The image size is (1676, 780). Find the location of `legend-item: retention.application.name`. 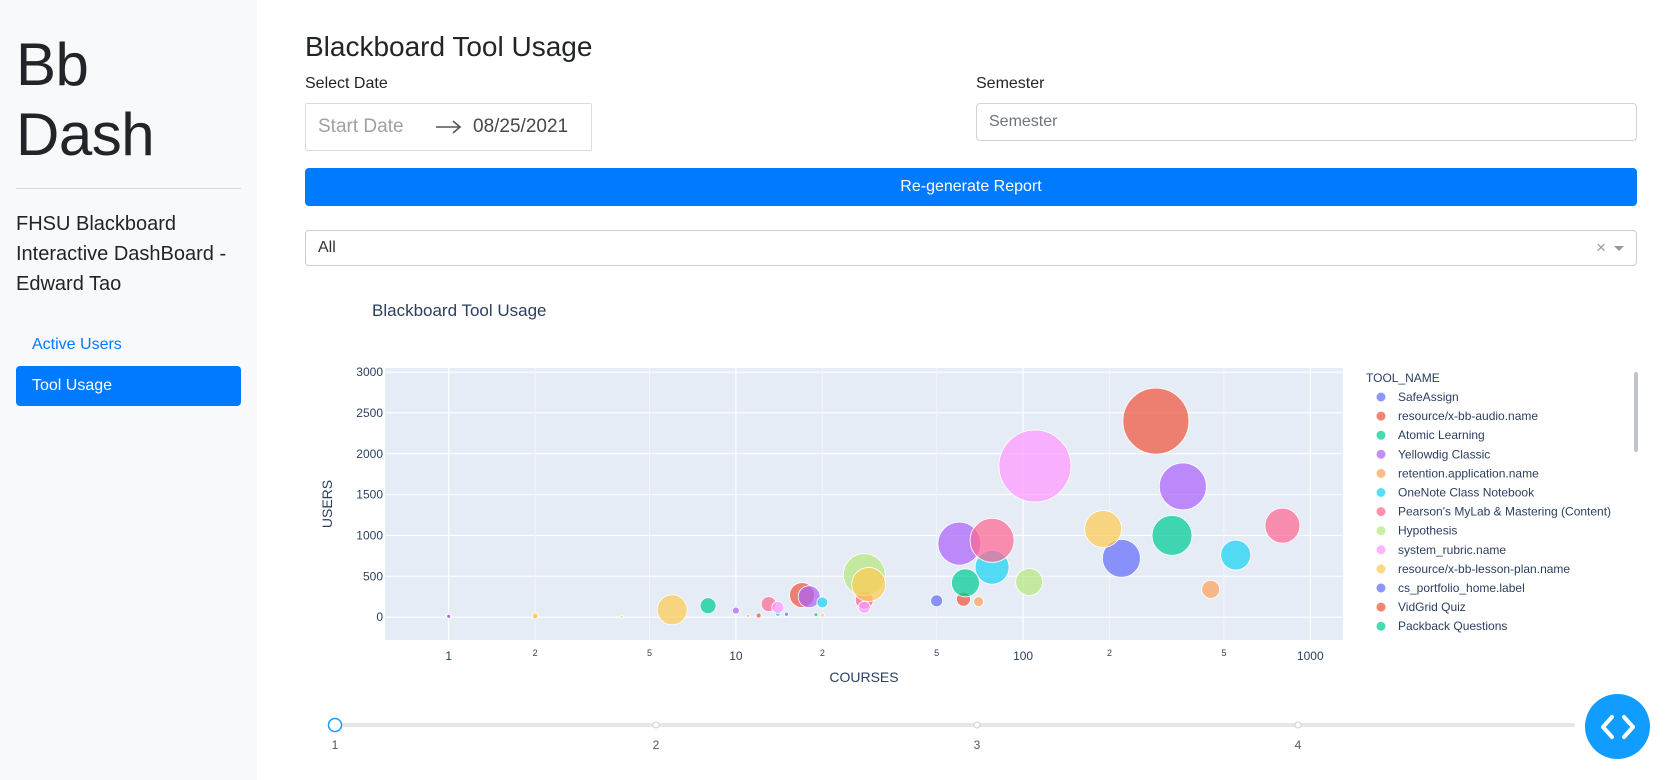

legend-item: retention.application.name is located at coordinates (1468, 473).